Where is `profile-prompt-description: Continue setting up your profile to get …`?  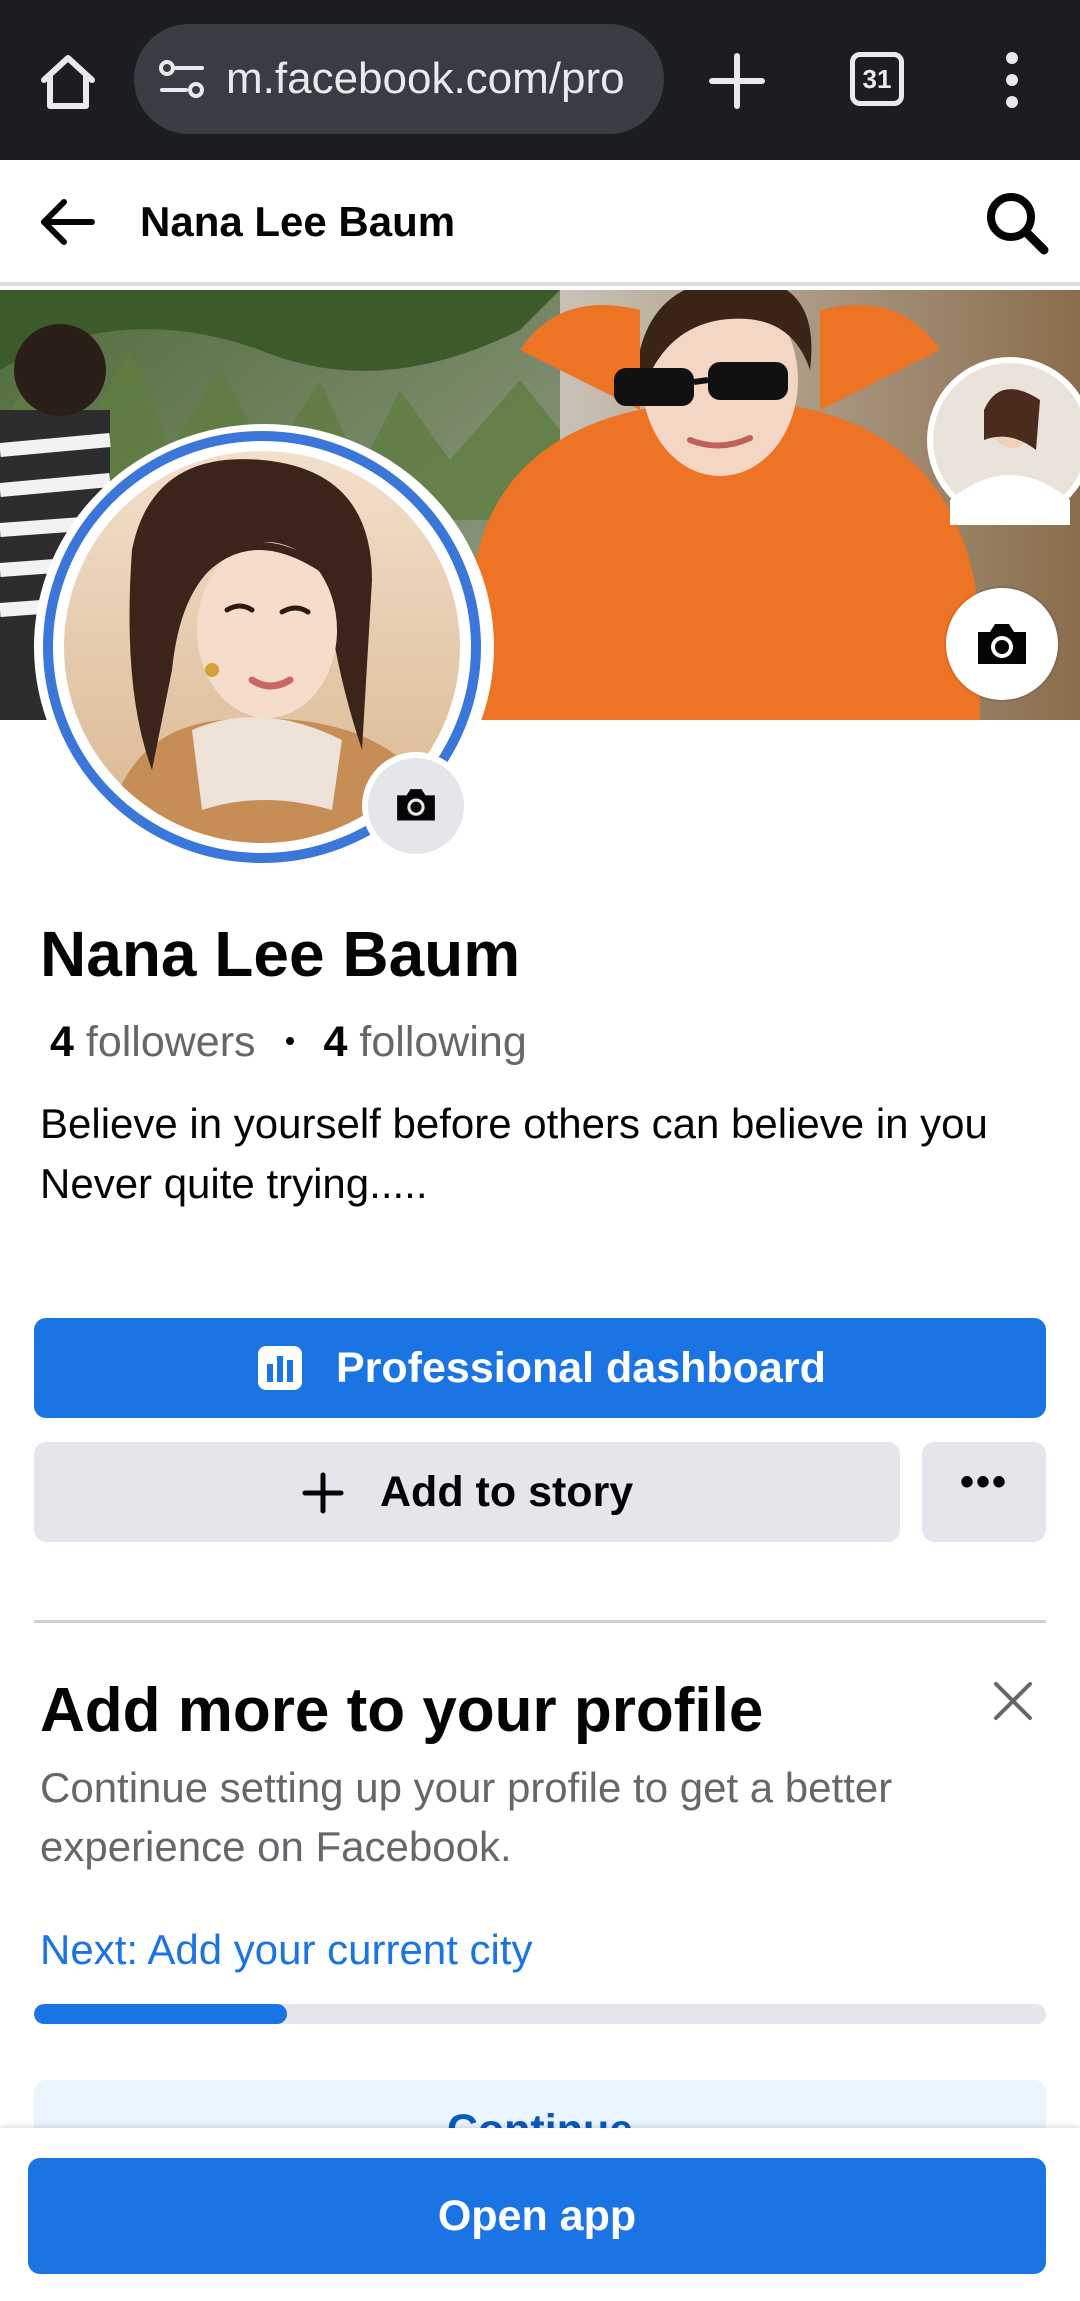
profile-prompt-description: Continue setting up your profile to get … is located at coordinates (466, 1817).